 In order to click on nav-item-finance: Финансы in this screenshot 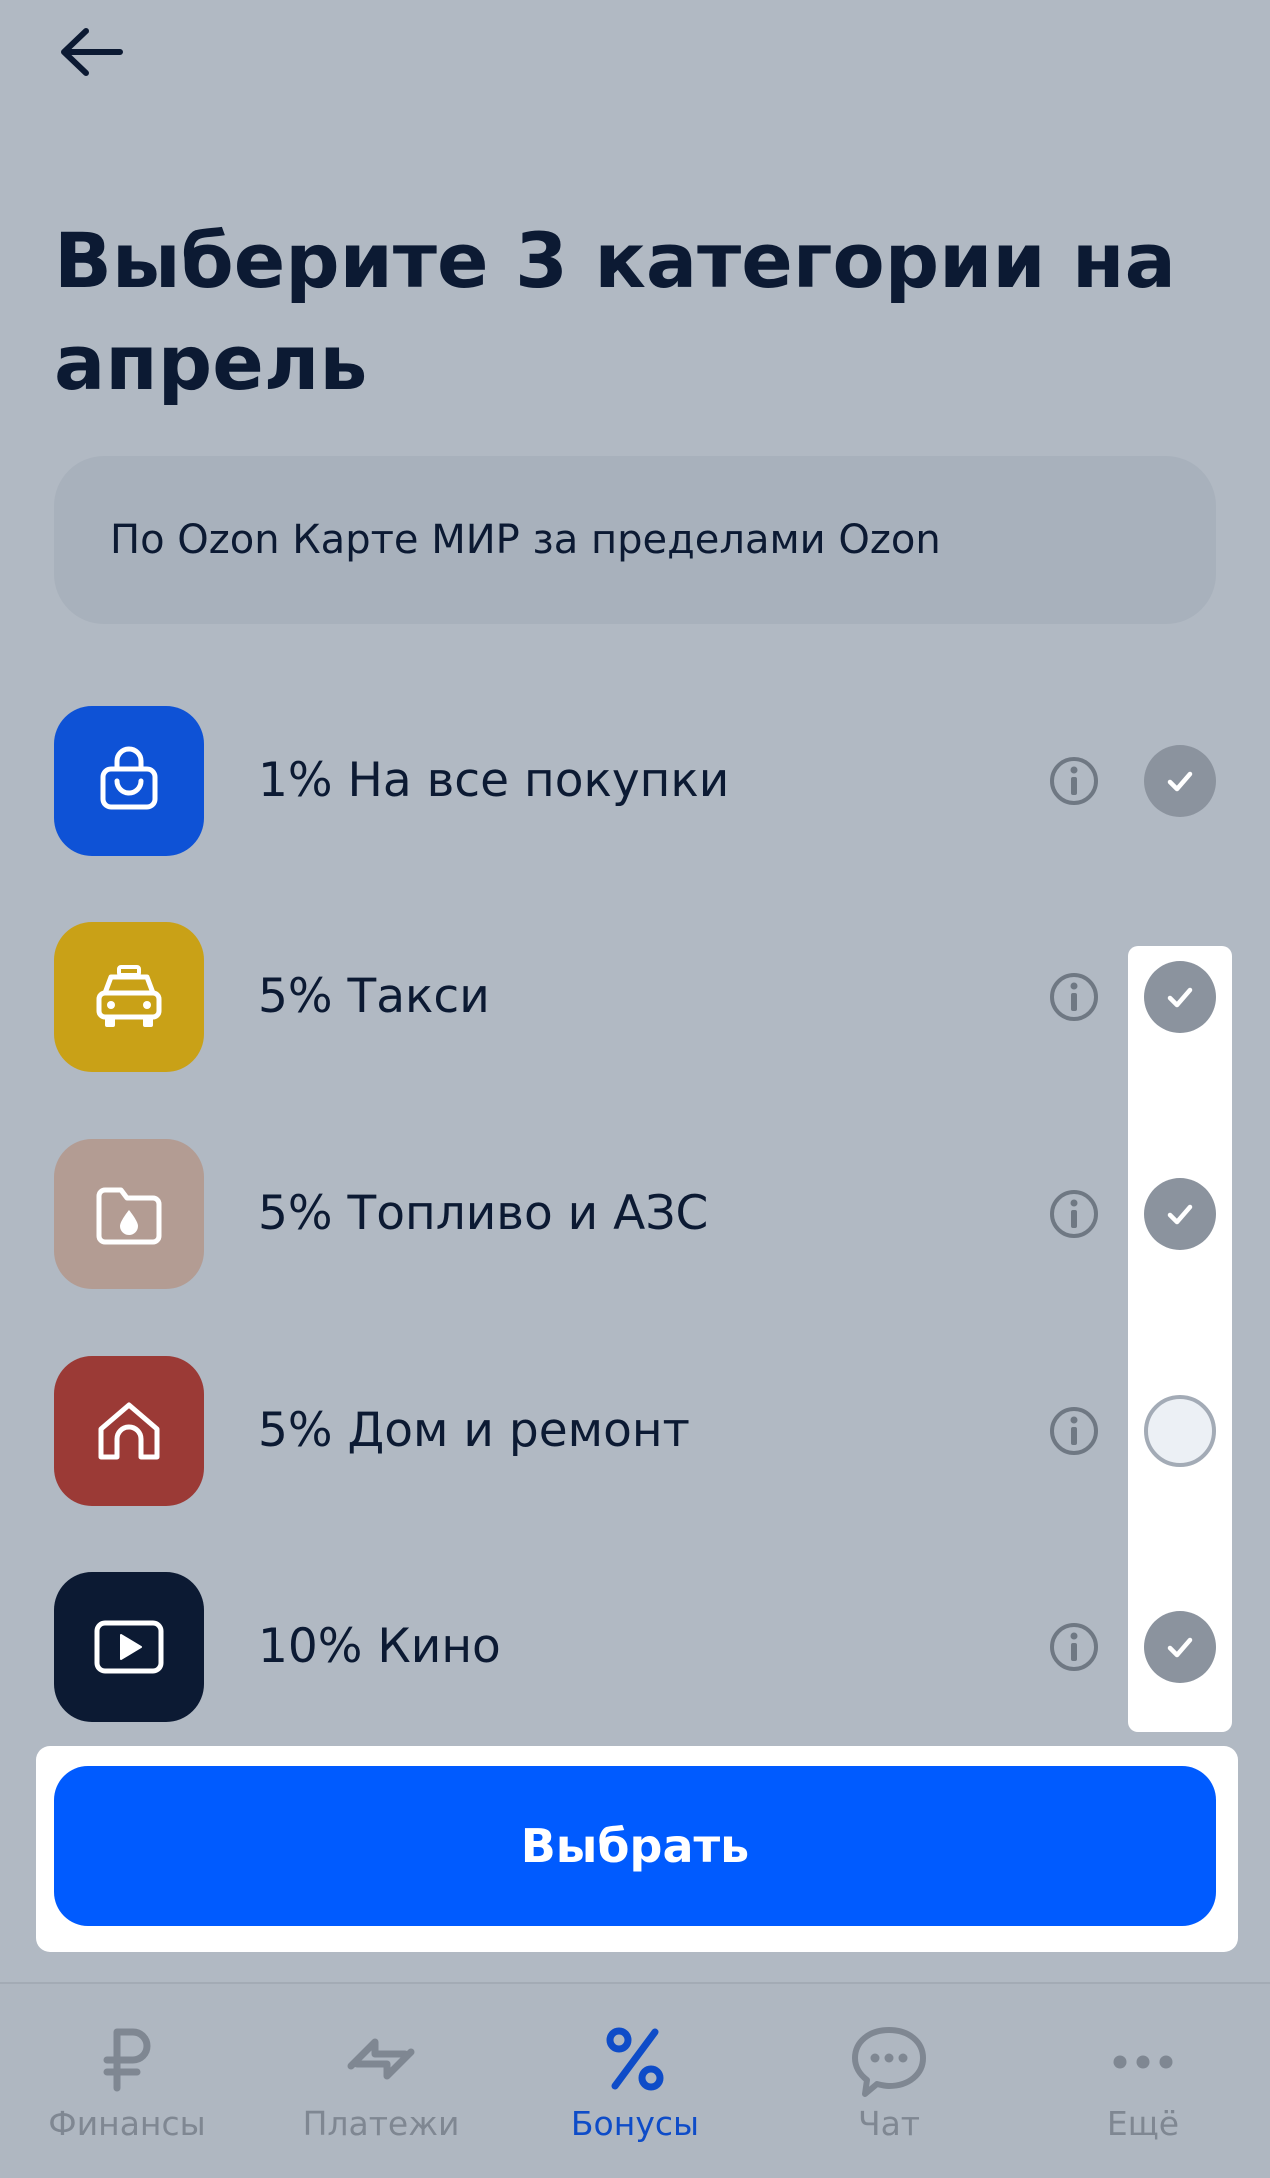, I will do `click(127, 2081)`.